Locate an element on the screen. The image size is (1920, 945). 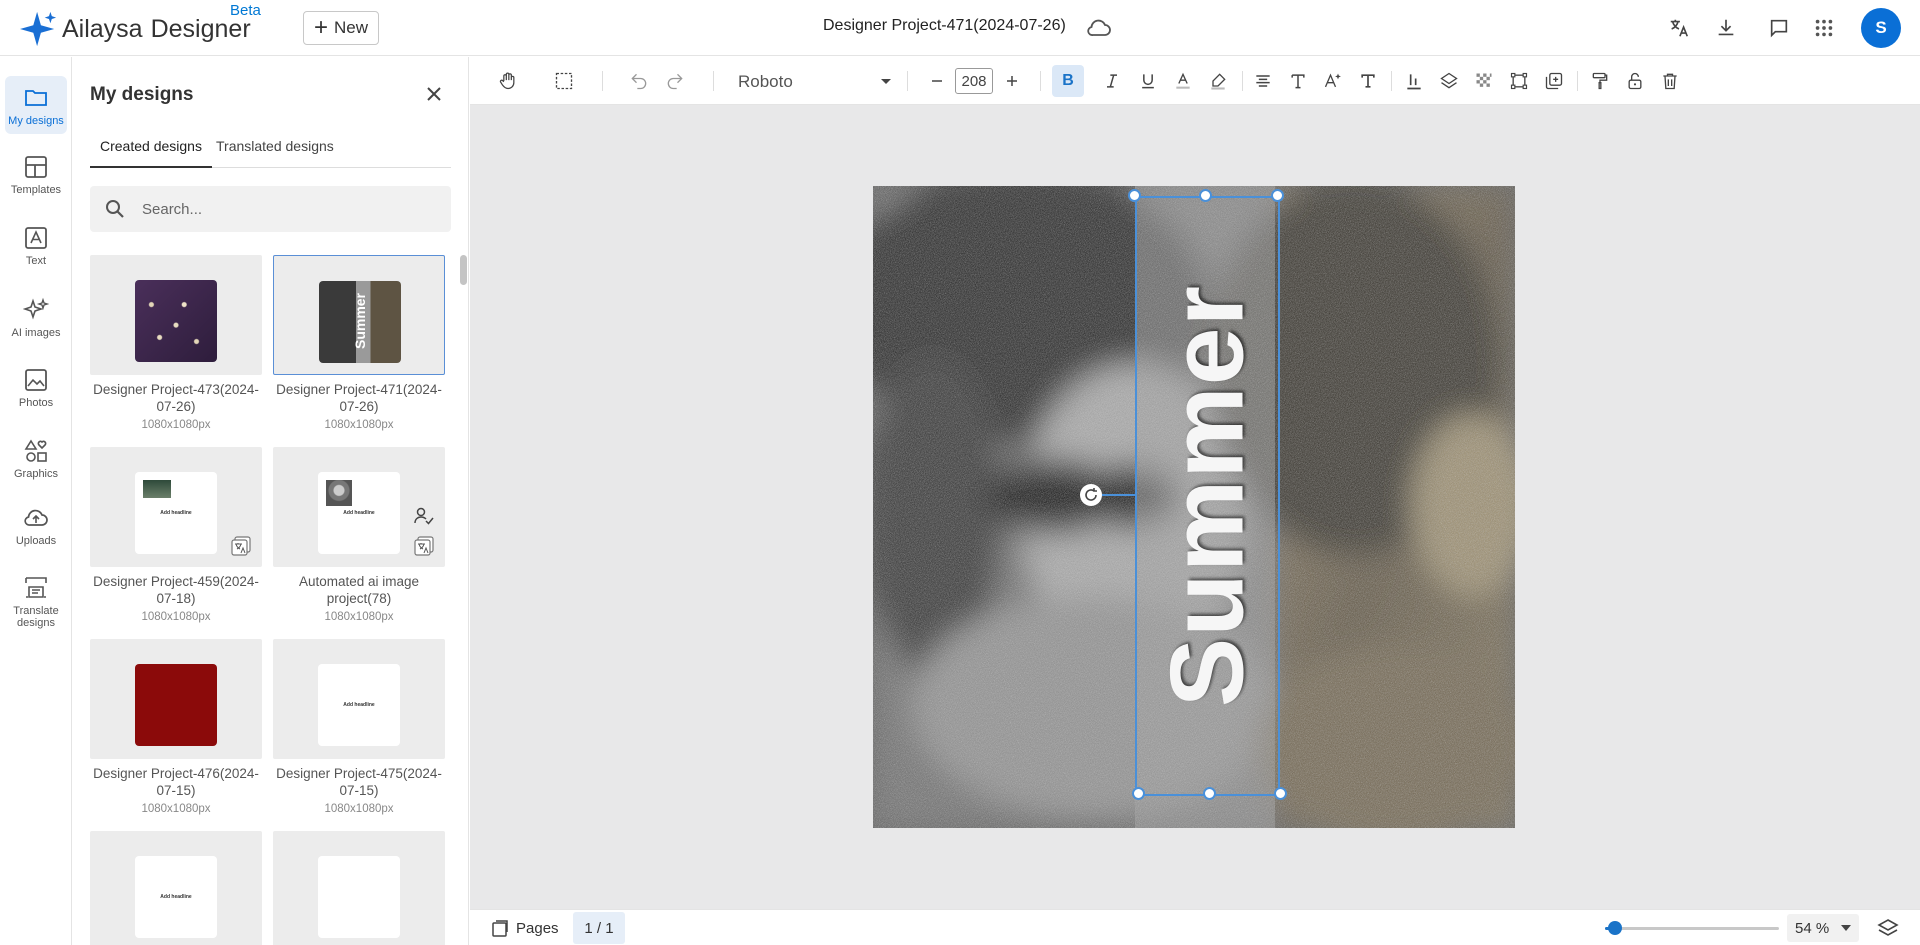
underline-button is located at coordinates (1148, 81).